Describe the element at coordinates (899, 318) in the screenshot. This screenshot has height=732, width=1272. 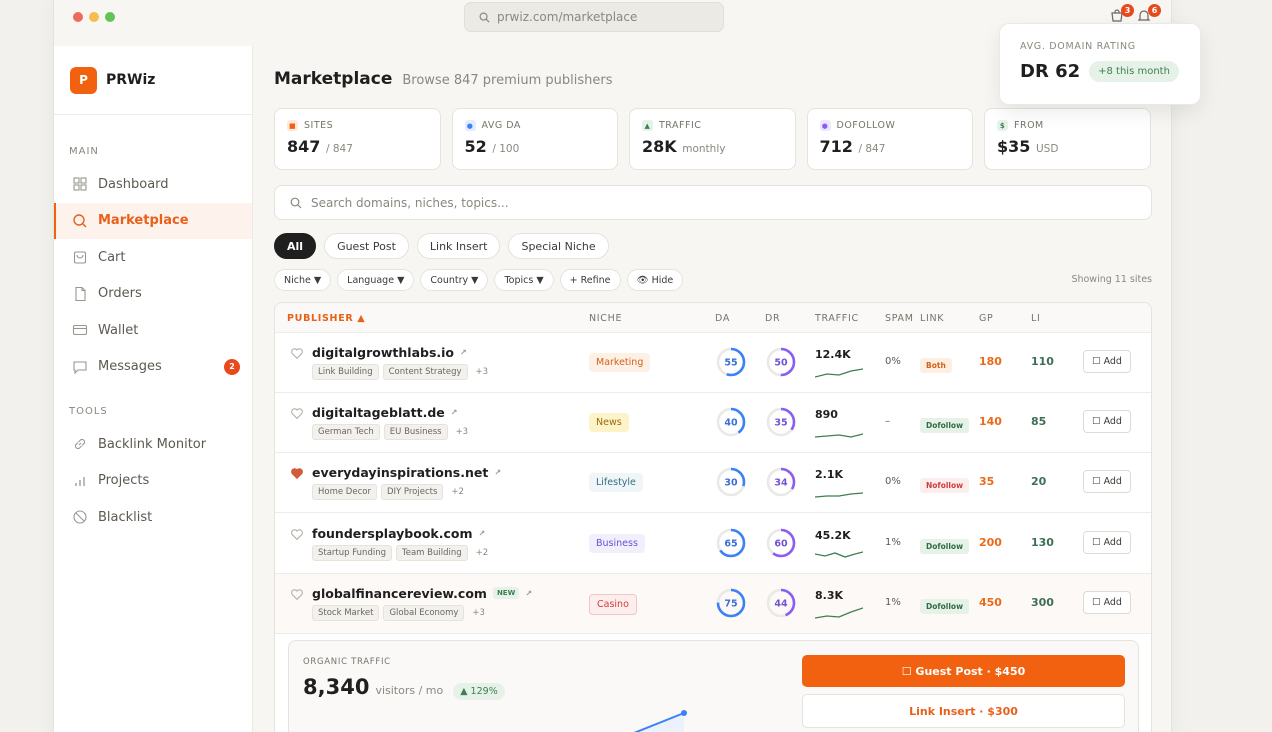
I see `col-spam: SPAM` at that location.